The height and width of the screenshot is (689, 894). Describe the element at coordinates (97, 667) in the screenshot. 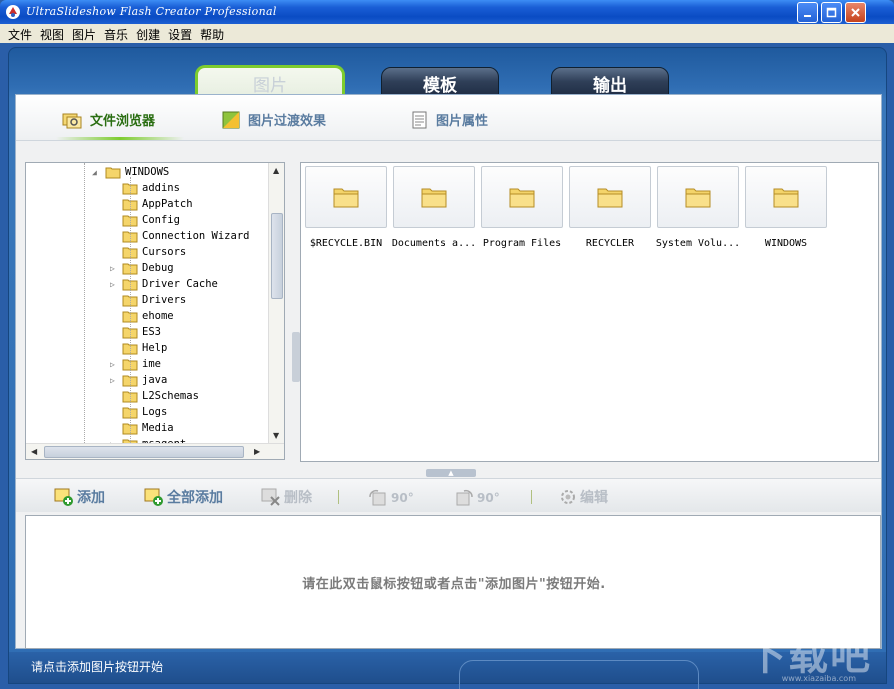

I see `status-text: 请点击添加图片按钮开始` at that location.